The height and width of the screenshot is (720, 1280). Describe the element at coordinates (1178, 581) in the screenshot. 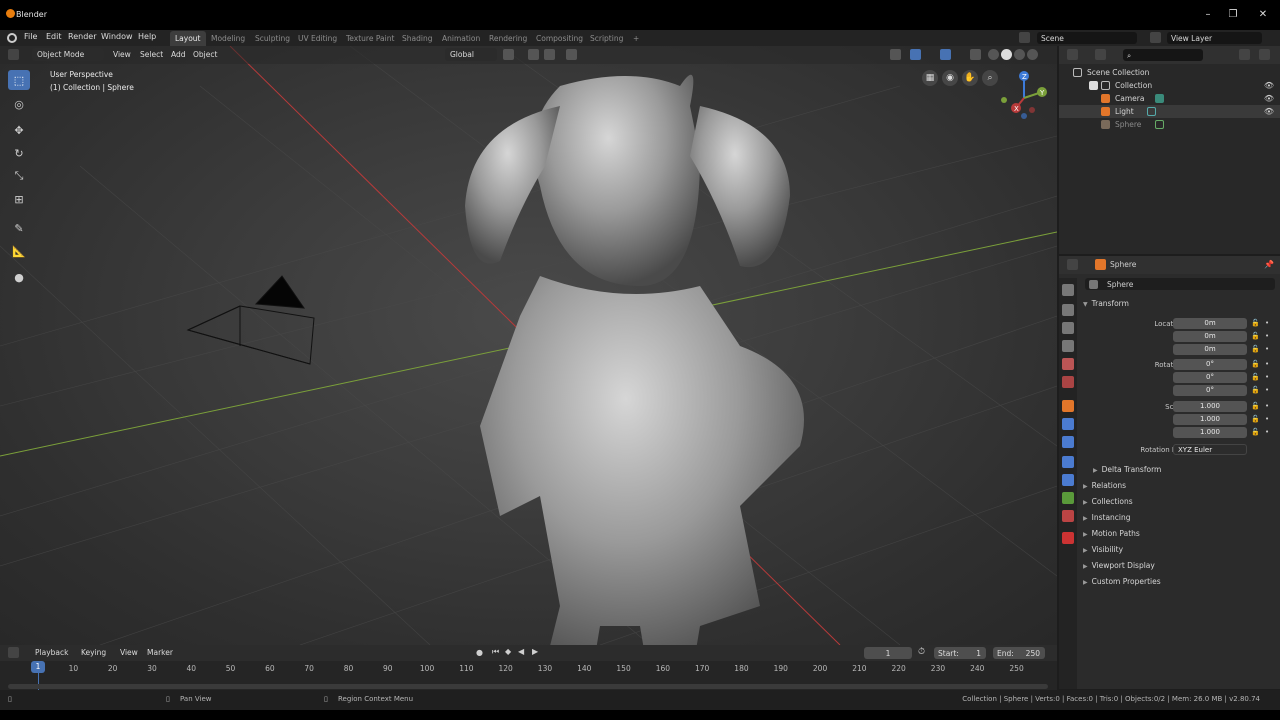

I see `custom-properties-panel: ▶ Custom Properties` at that location.